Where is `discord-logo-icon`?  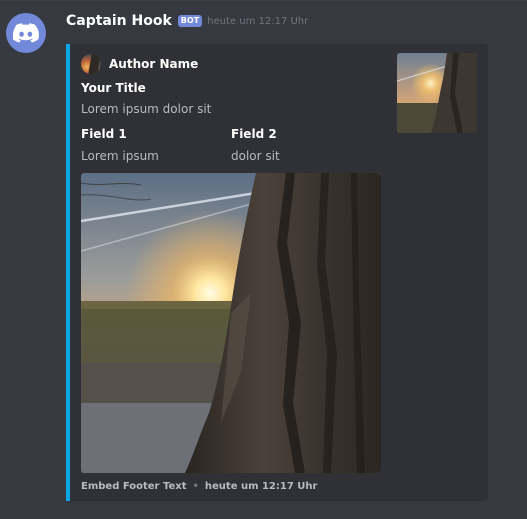 discord-logo-icon is located at coordinates (26, 33).